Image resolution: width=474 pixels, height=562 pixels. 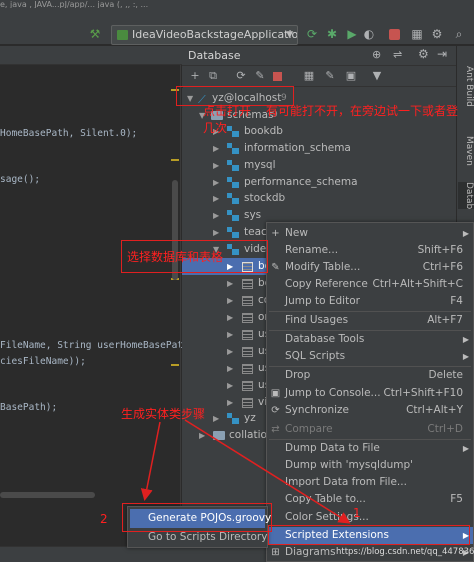 I want to click on watermark-text: https://blog.csdn.net/qq_44783634, so click(x=405, y=552).